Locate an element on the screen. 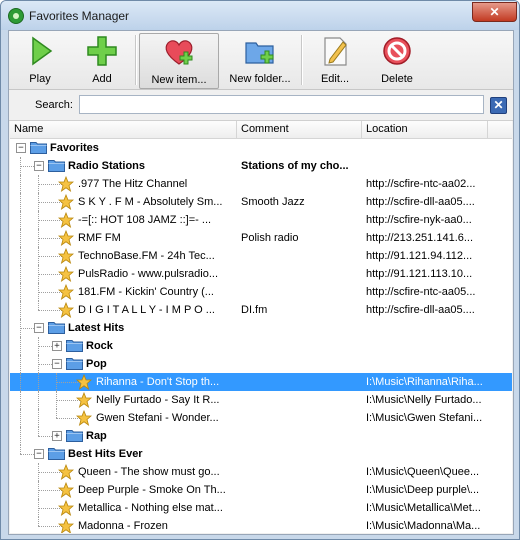  row-name: Rock is located at coordinates (99, 346).